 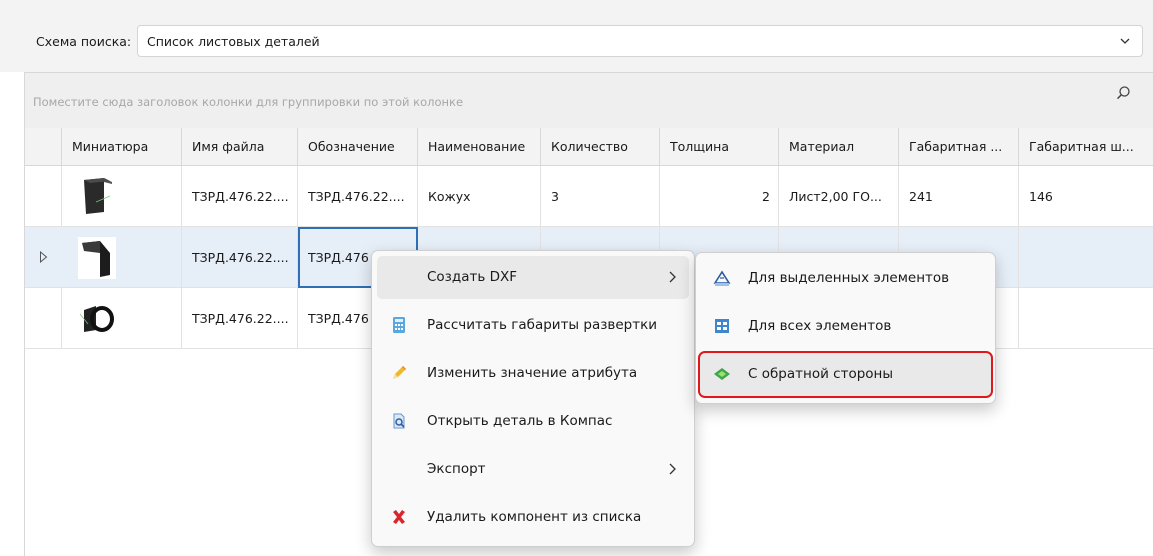 I want to click on menu-item-label: Экспорт, so click(x=456, y=469).